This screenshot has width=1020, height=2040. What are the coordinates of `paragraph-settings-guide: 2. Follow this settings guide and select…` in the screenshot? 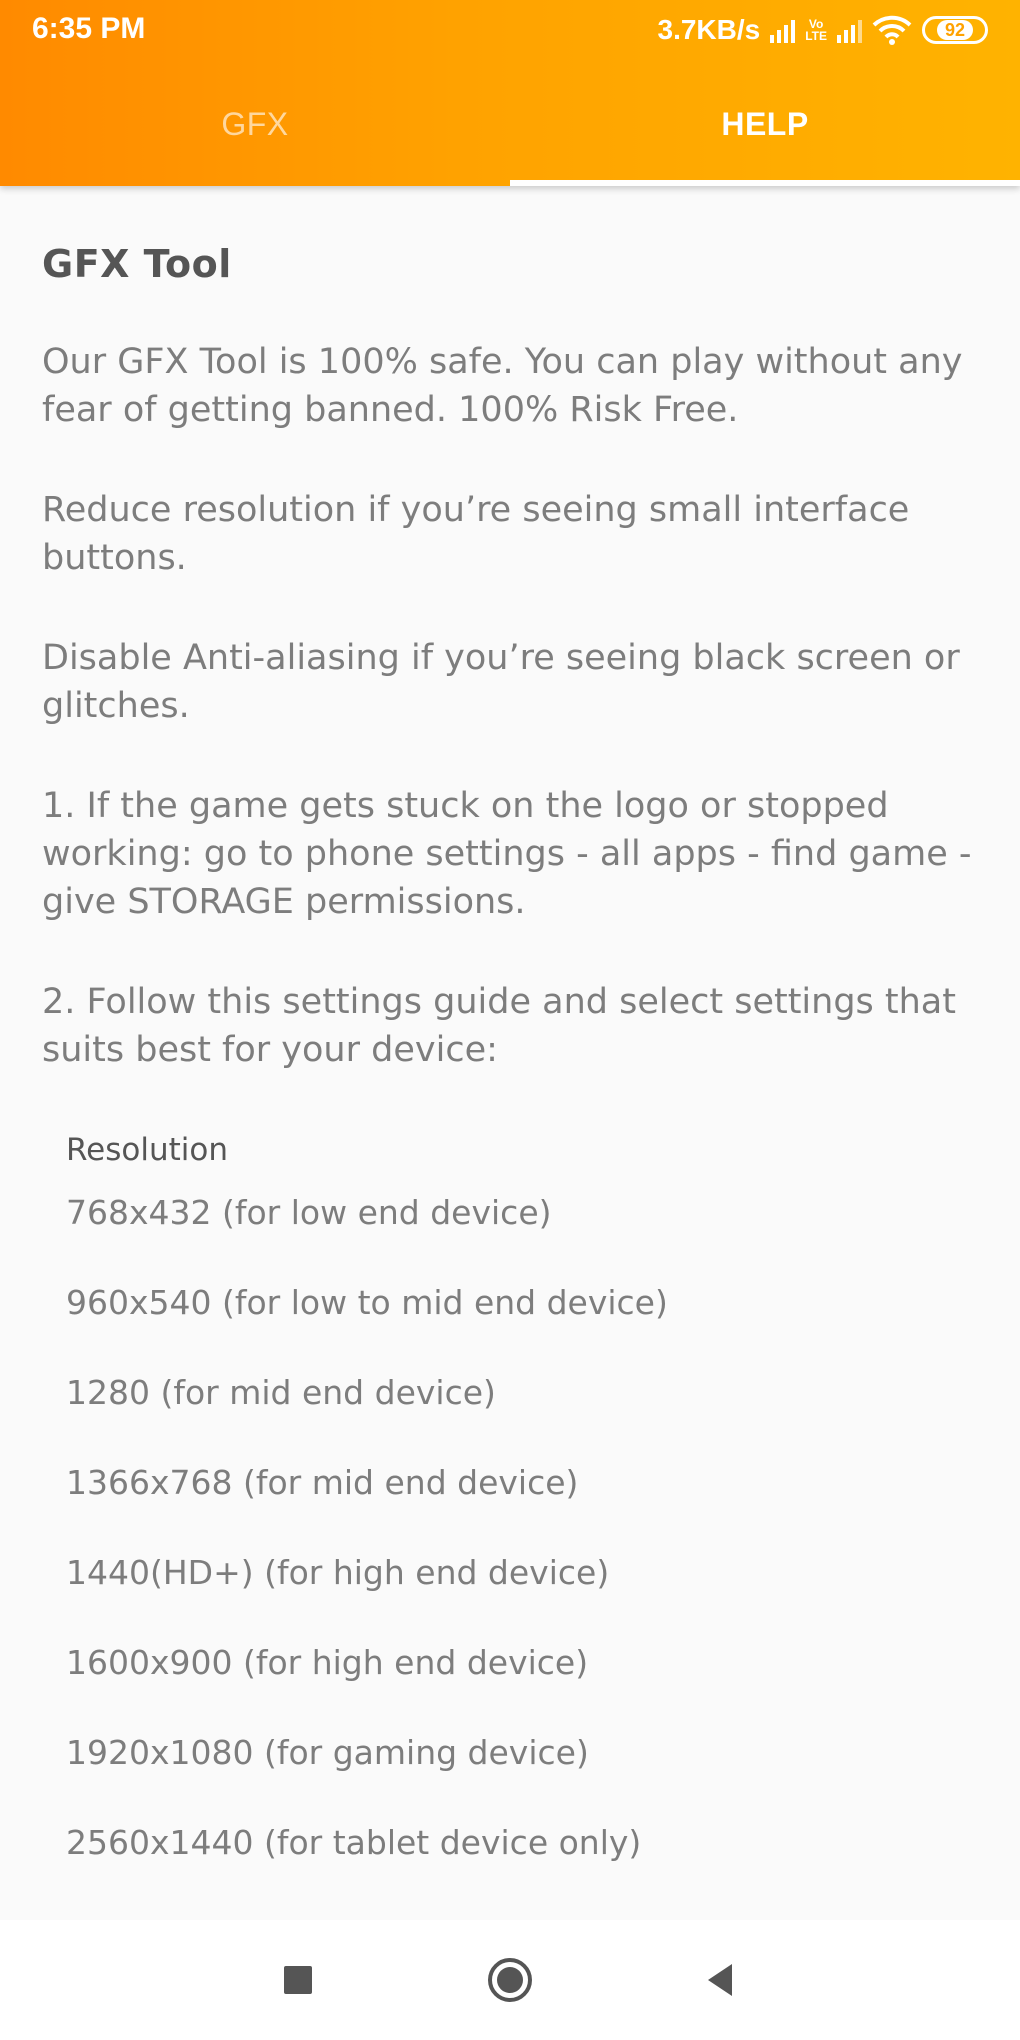 It's located at (499, 1026).